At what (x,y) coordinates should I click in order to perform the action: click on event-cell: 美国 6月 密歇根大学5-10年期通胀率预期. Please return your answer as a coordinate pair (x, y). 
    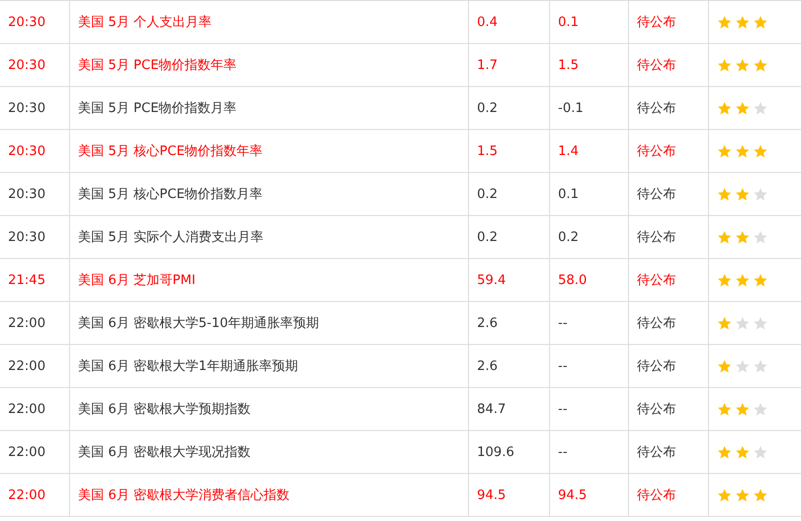
    Looking at the image, I should click on (269, 323).